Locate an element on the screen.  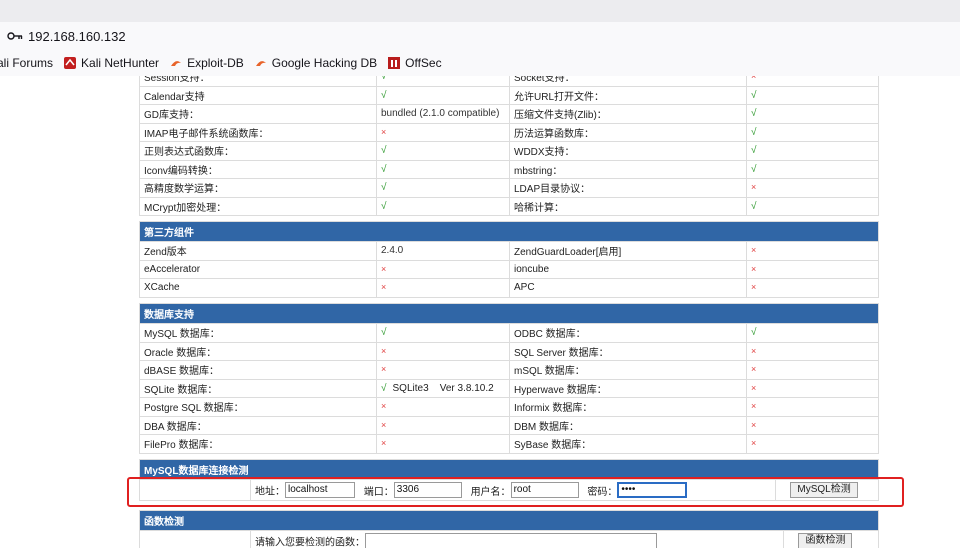
basic-row: Calendar支持 √ 允许URL打开文件： √ is located at coordinates (509, 95).